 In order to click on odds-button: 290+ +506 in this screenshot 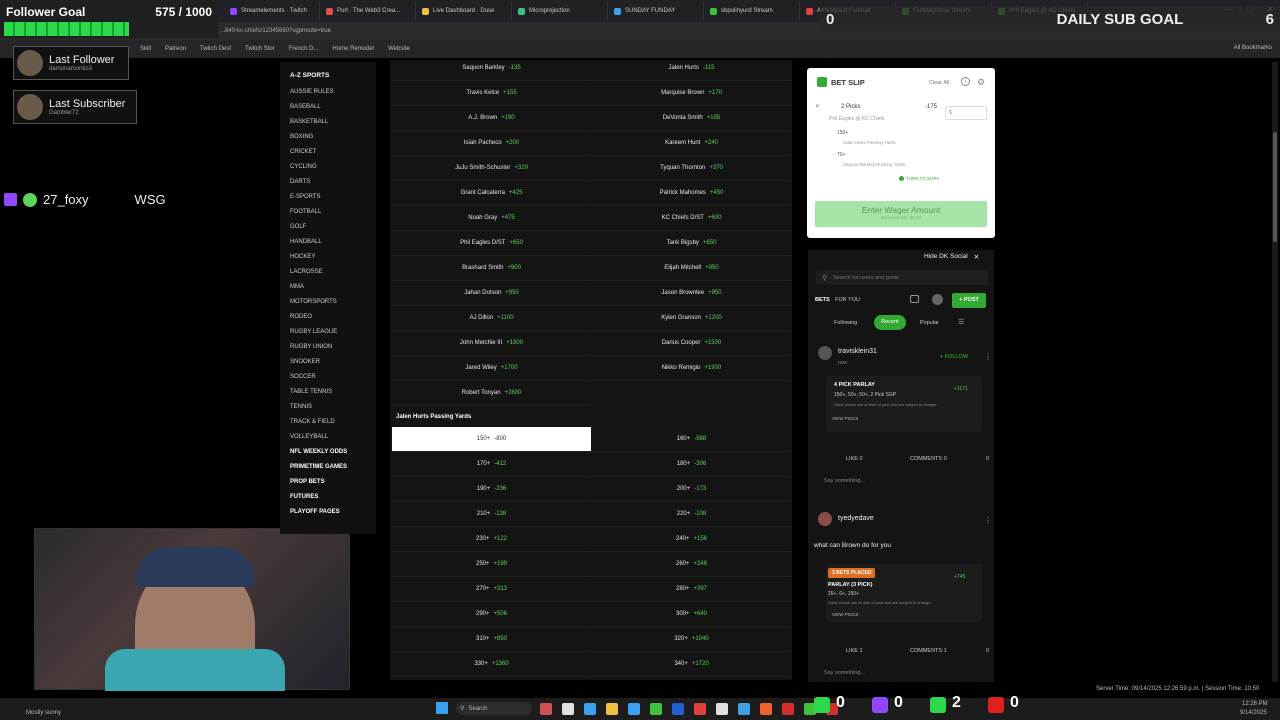, I will do `click(491, 614)`.